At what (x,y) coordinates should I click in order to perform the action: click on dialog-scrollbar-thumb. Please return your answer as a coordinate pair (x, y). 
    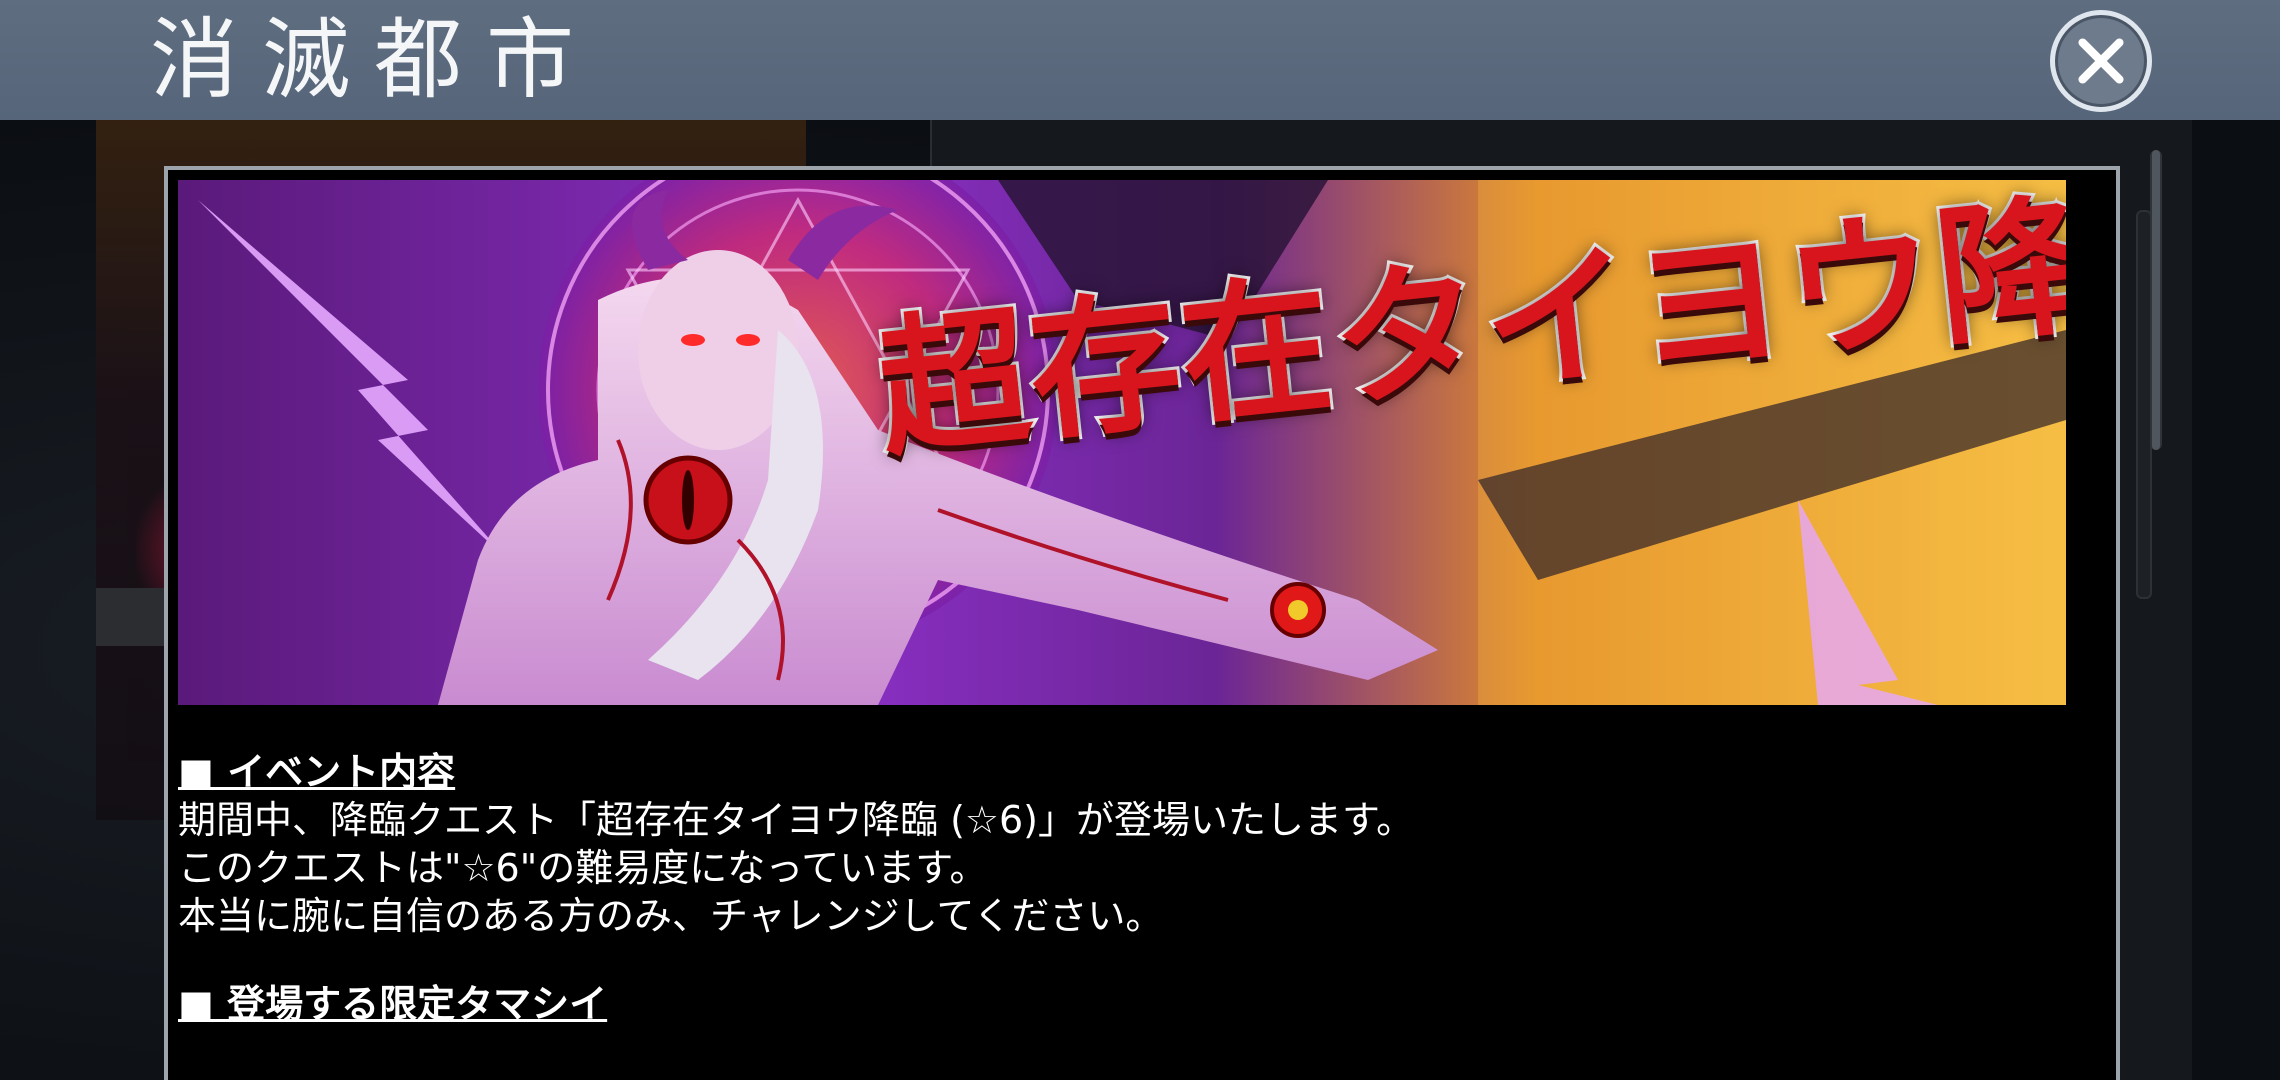
    Looking at the image, I should click on (2156, 300).